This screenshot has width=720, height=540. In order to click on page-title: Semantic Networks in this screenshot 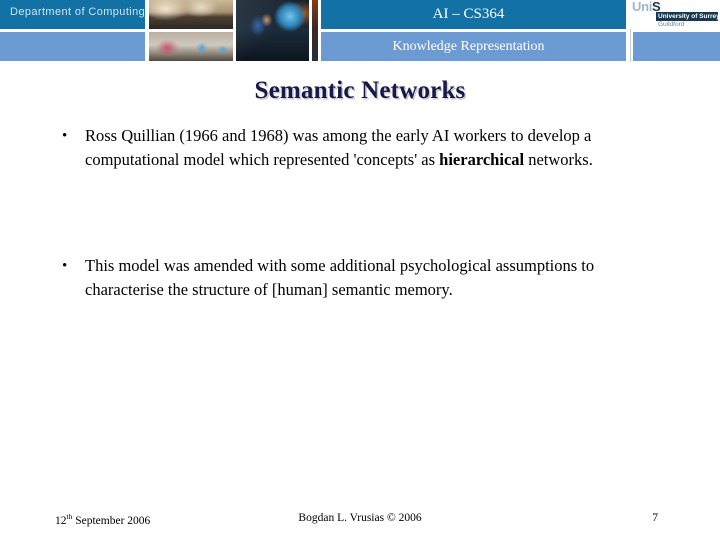, I will do `click(360, 90)`.